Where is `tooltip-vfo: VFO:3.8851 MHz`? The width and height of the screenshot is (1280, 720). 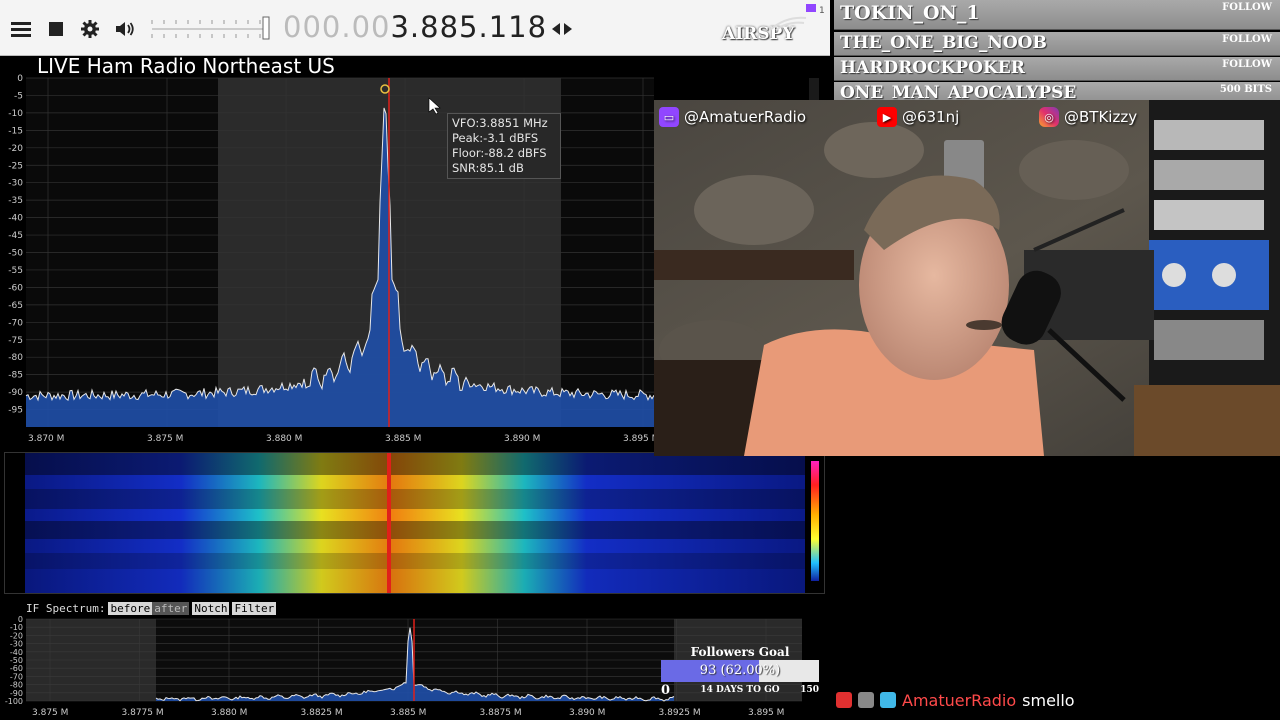
tooltip-vfo: VFO:3.8851 MHz is located at coordinates (500, 123).